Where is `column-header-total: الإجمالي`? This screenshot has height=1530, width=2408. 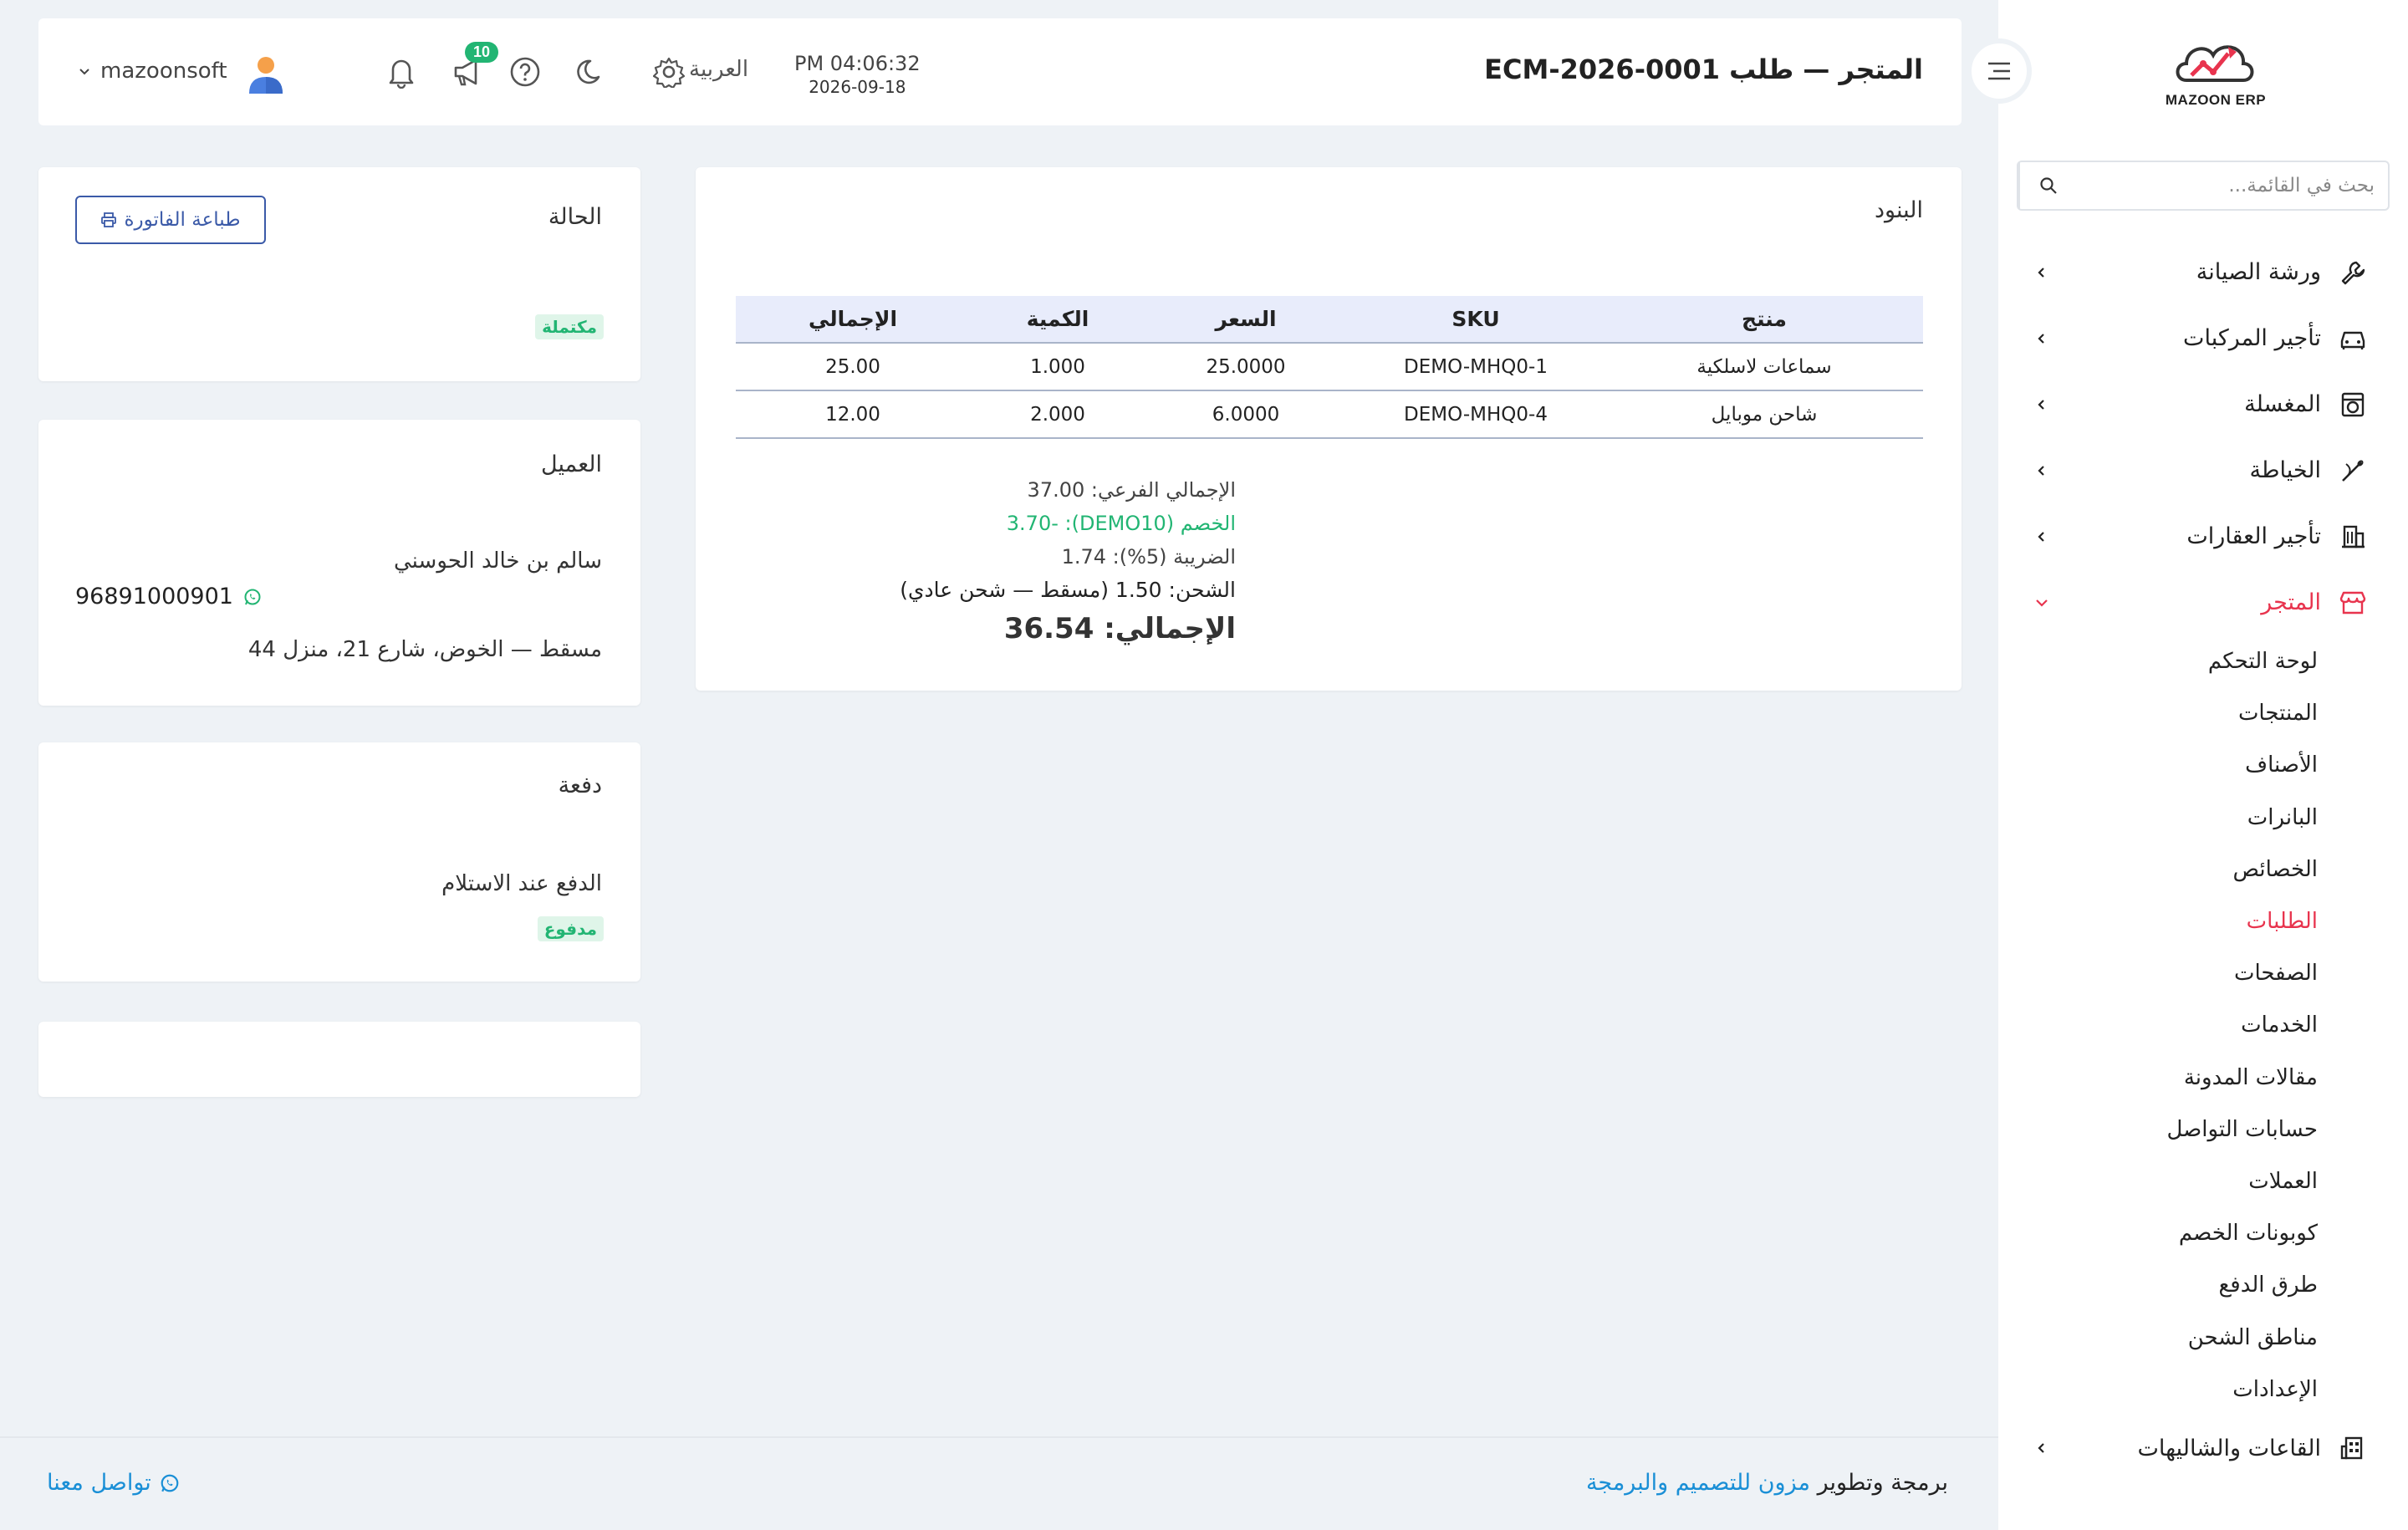
column-header-total: الإجمالي is located at coordinates (853, 320).